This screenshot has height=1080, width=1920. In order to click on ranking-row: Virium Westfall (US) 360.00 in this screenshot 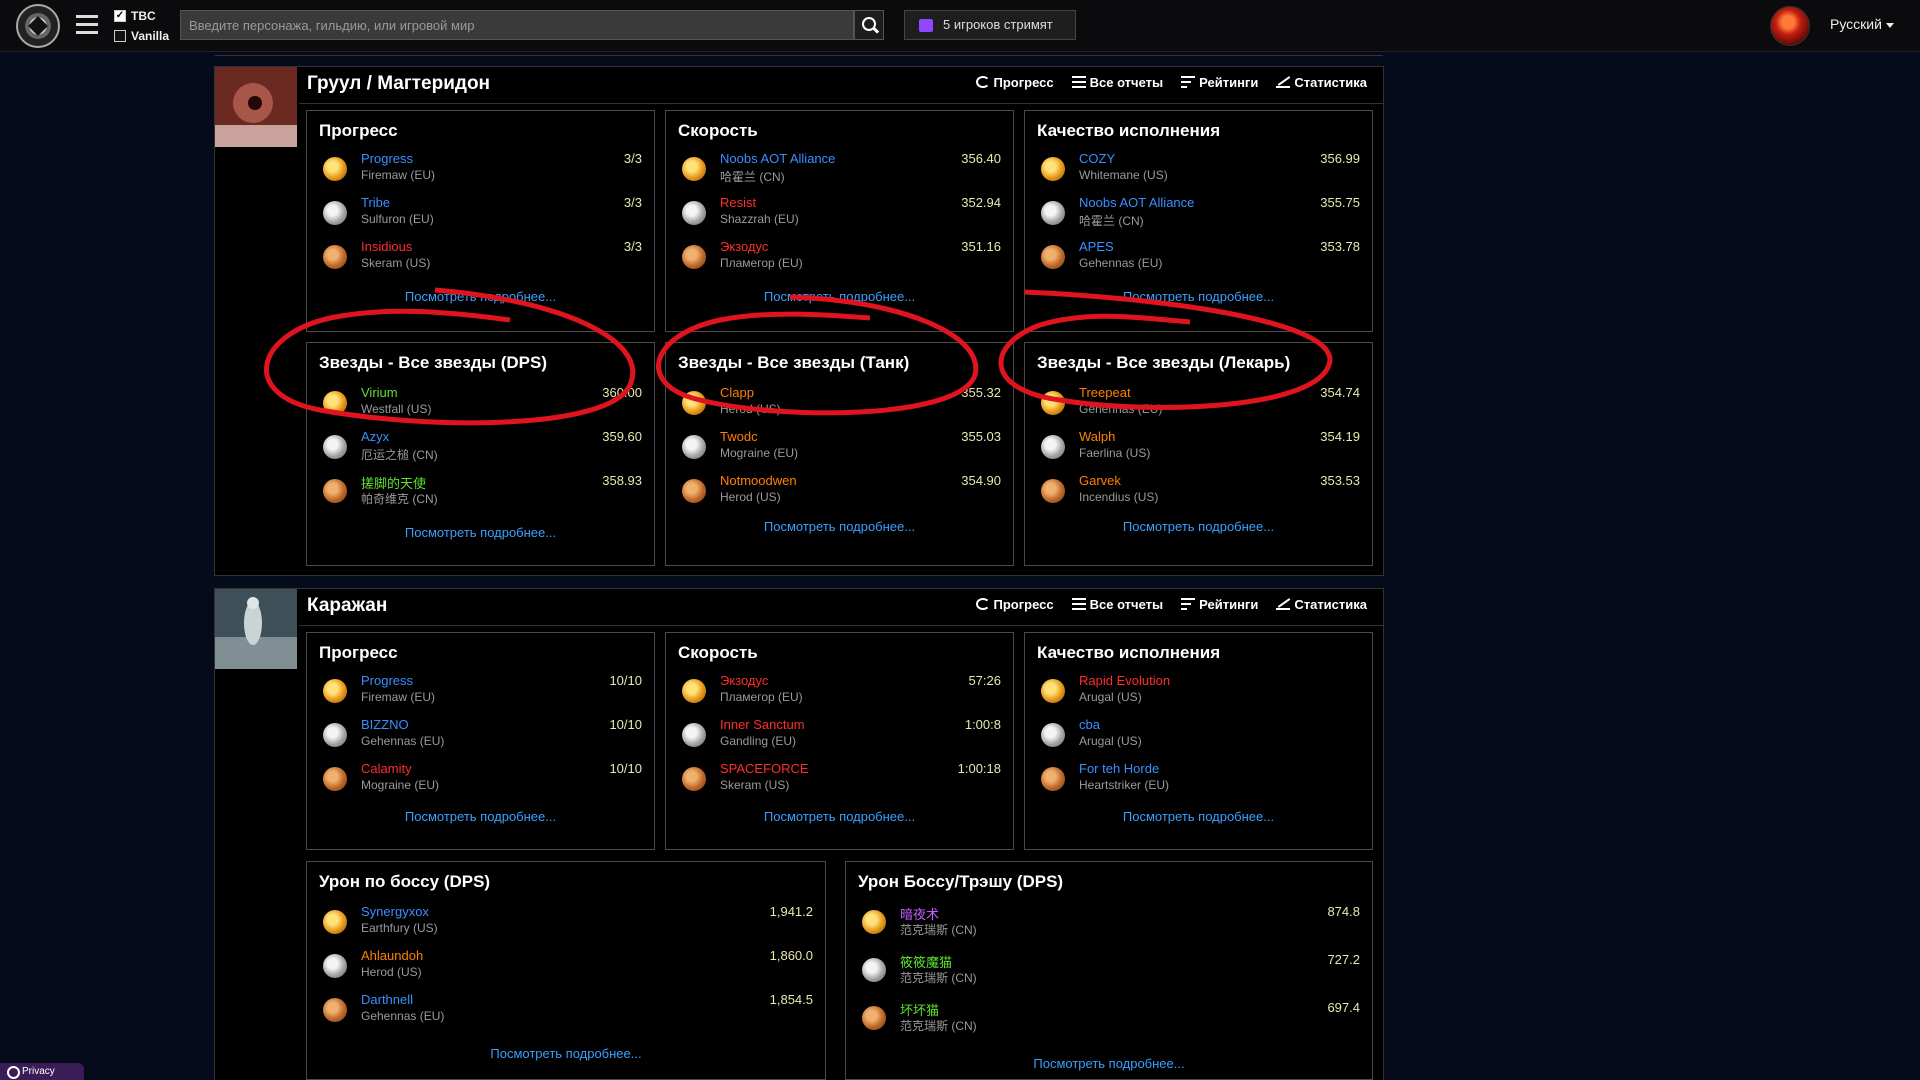, I will do `click(480, 405)`.